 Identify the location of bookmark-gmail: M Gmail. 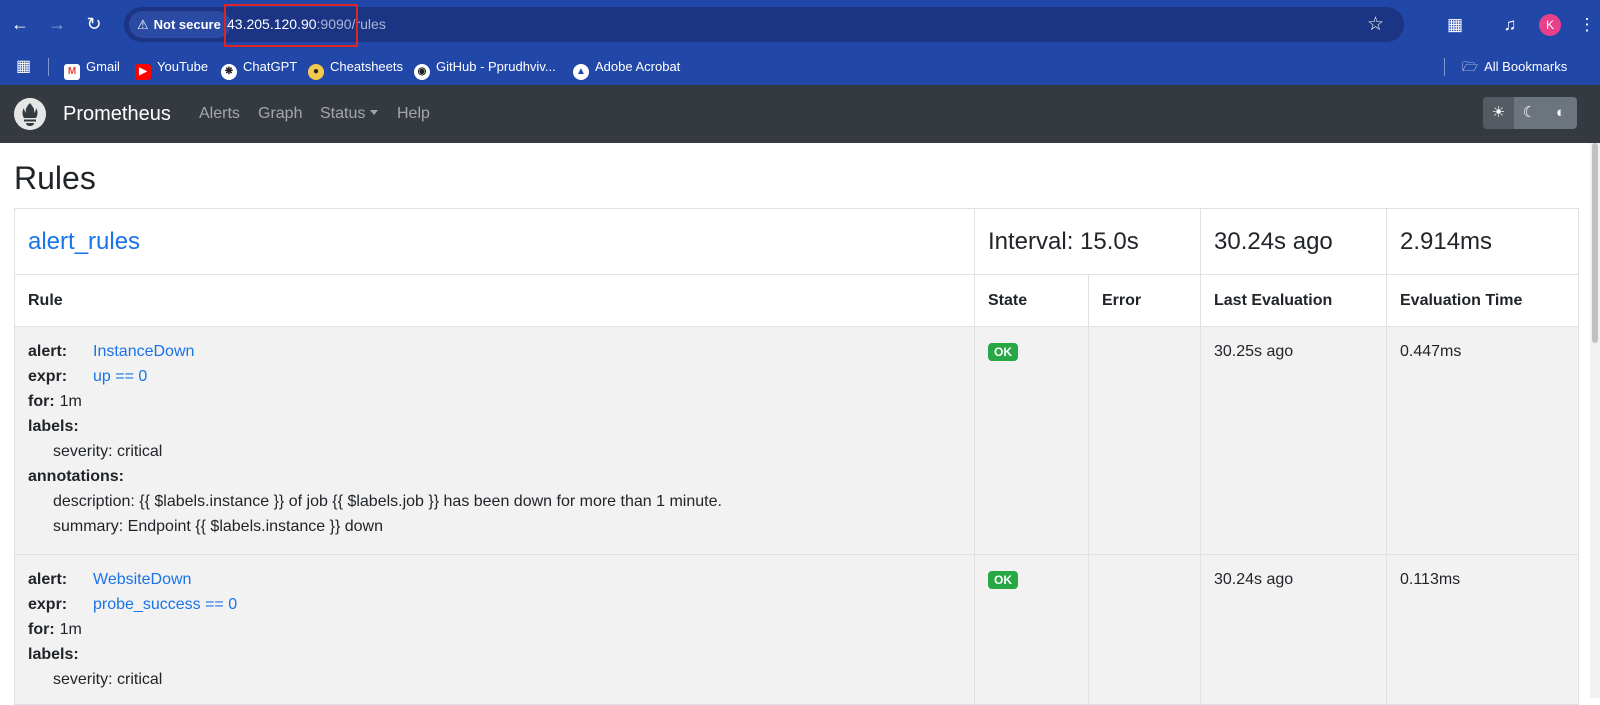
(92, 67).